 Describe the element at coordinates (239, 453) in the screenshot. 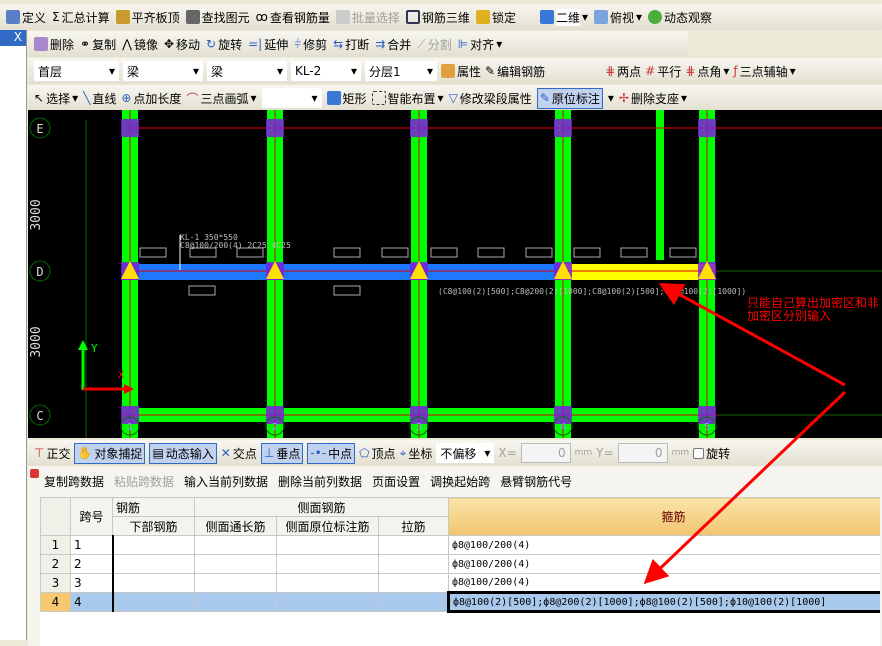

I see `intersection-button: ✕ 交点` at that location.